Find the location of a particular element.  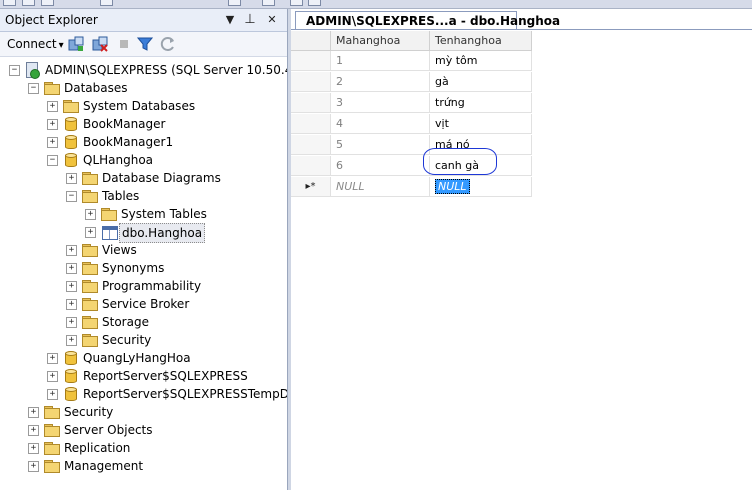

tree-label: Tables is located at coordinates (121, 196).